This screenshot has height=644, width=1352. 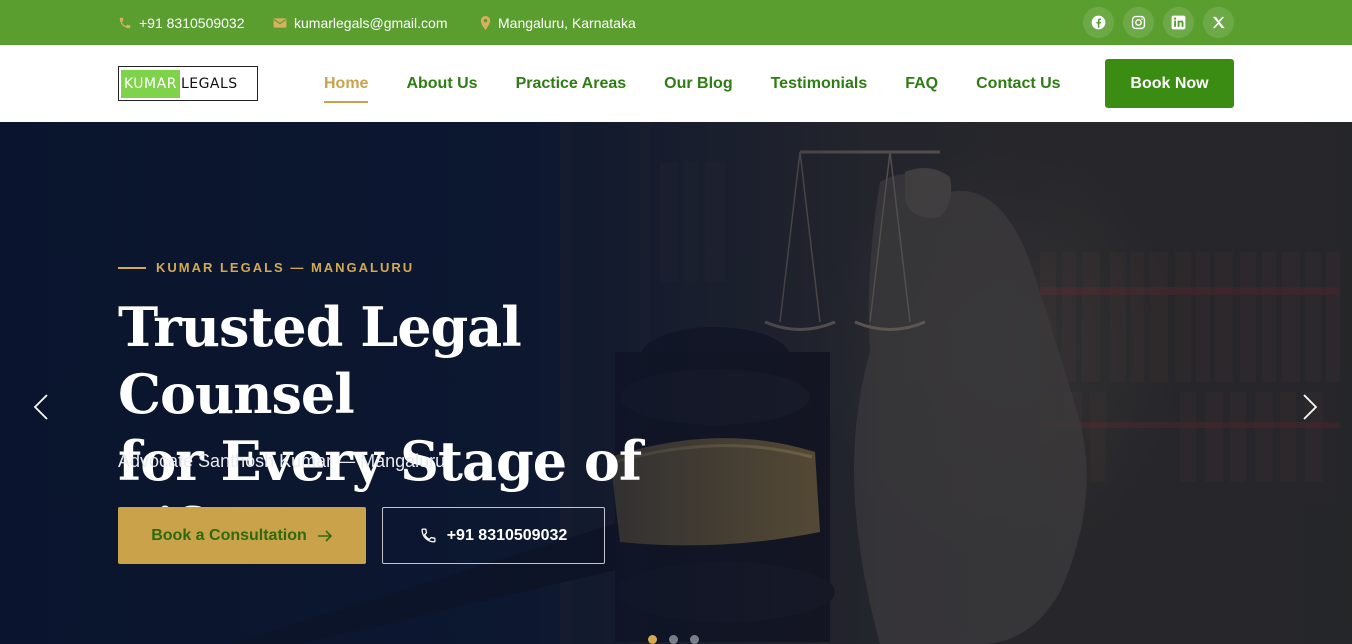 I want to click on eyebrow-line, so click(x=132, y=267).